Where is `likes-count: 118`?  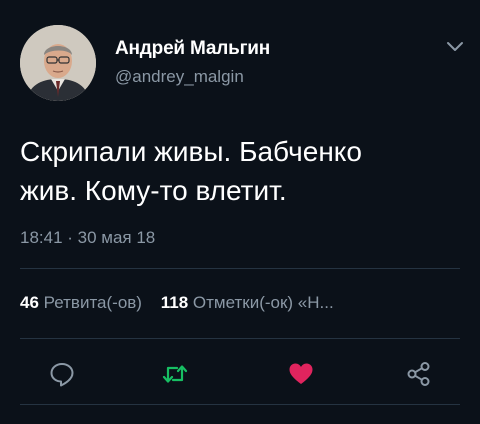
likes-count: 118 is located at coordinates (174, 302).